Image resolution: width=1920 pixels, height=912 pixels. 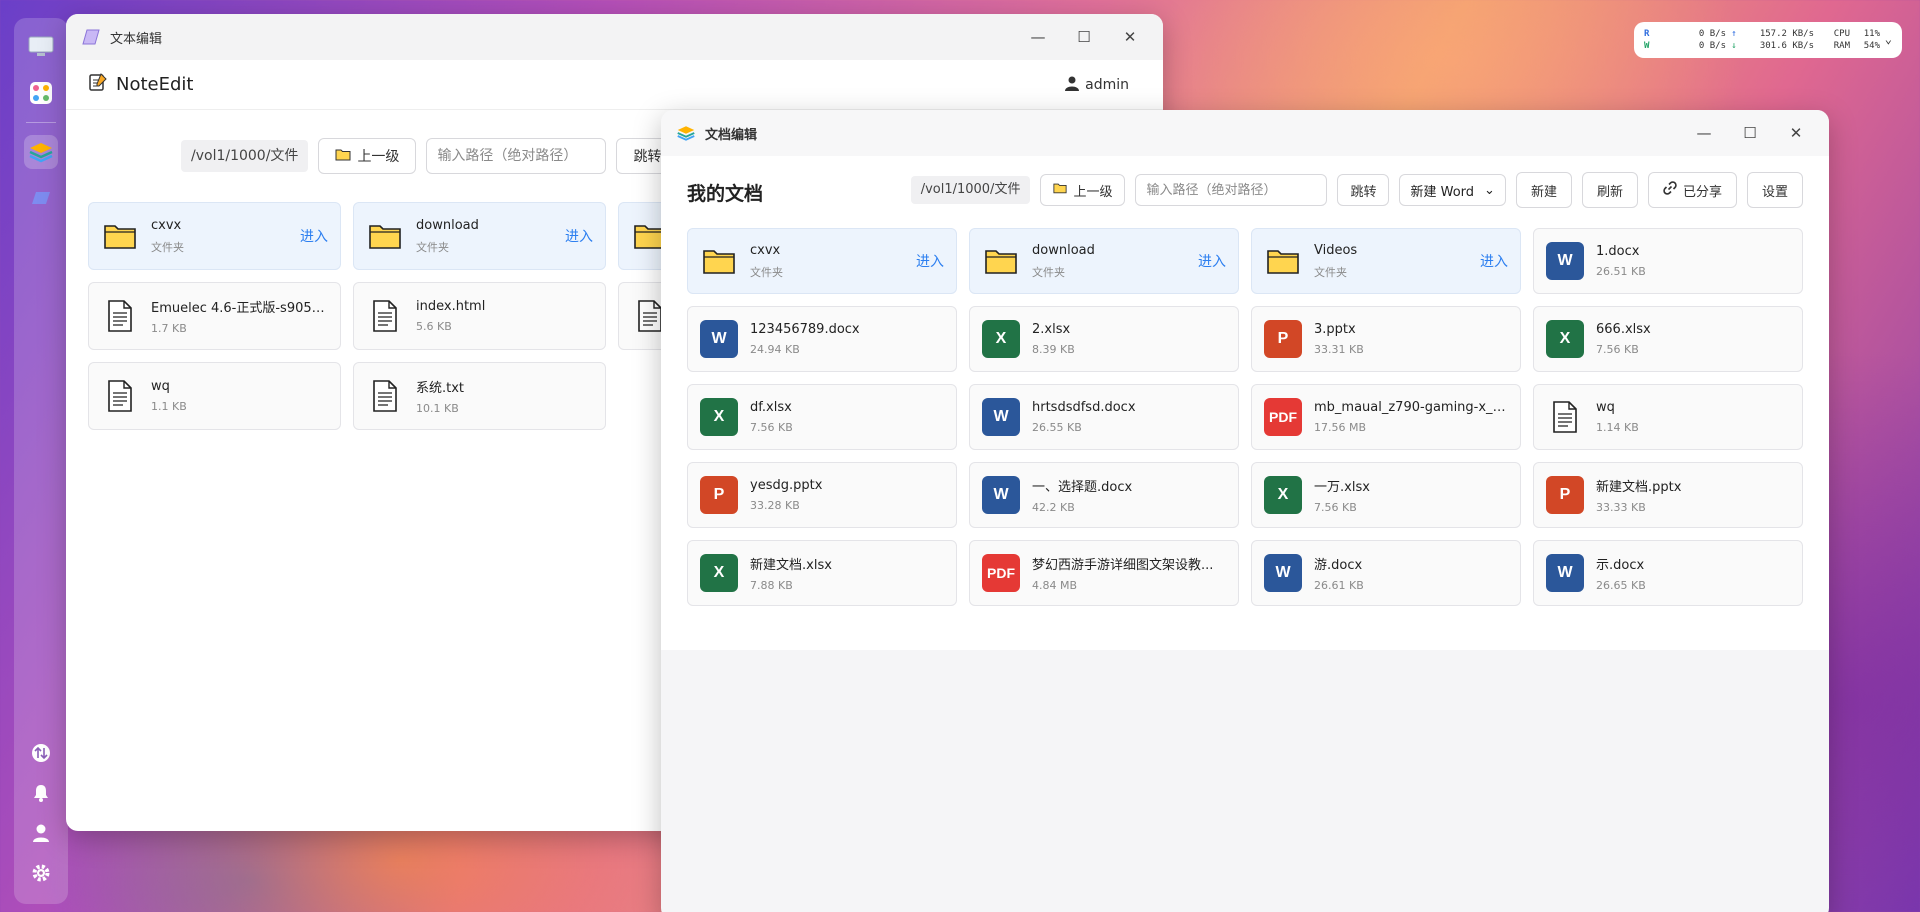 I want to click on file-card: index.html 5.6 KB, so click(x=479, y=316).